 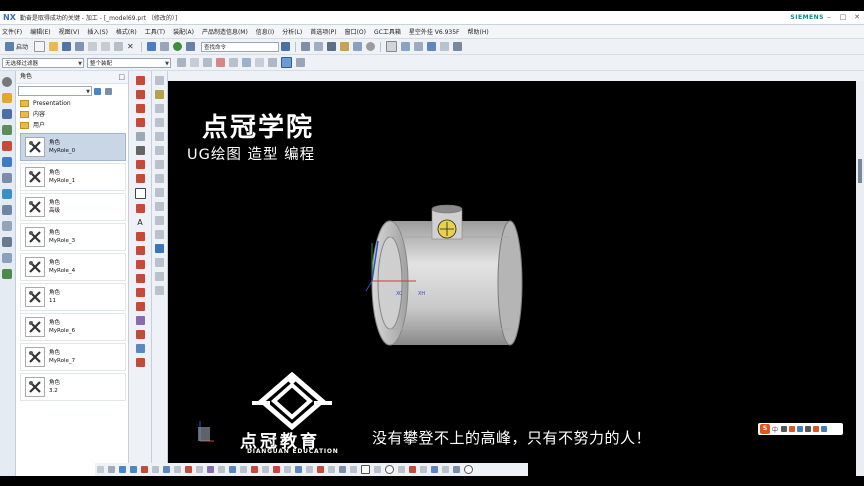 I want to click on chamfer-icon, so click(x=159, y=220).